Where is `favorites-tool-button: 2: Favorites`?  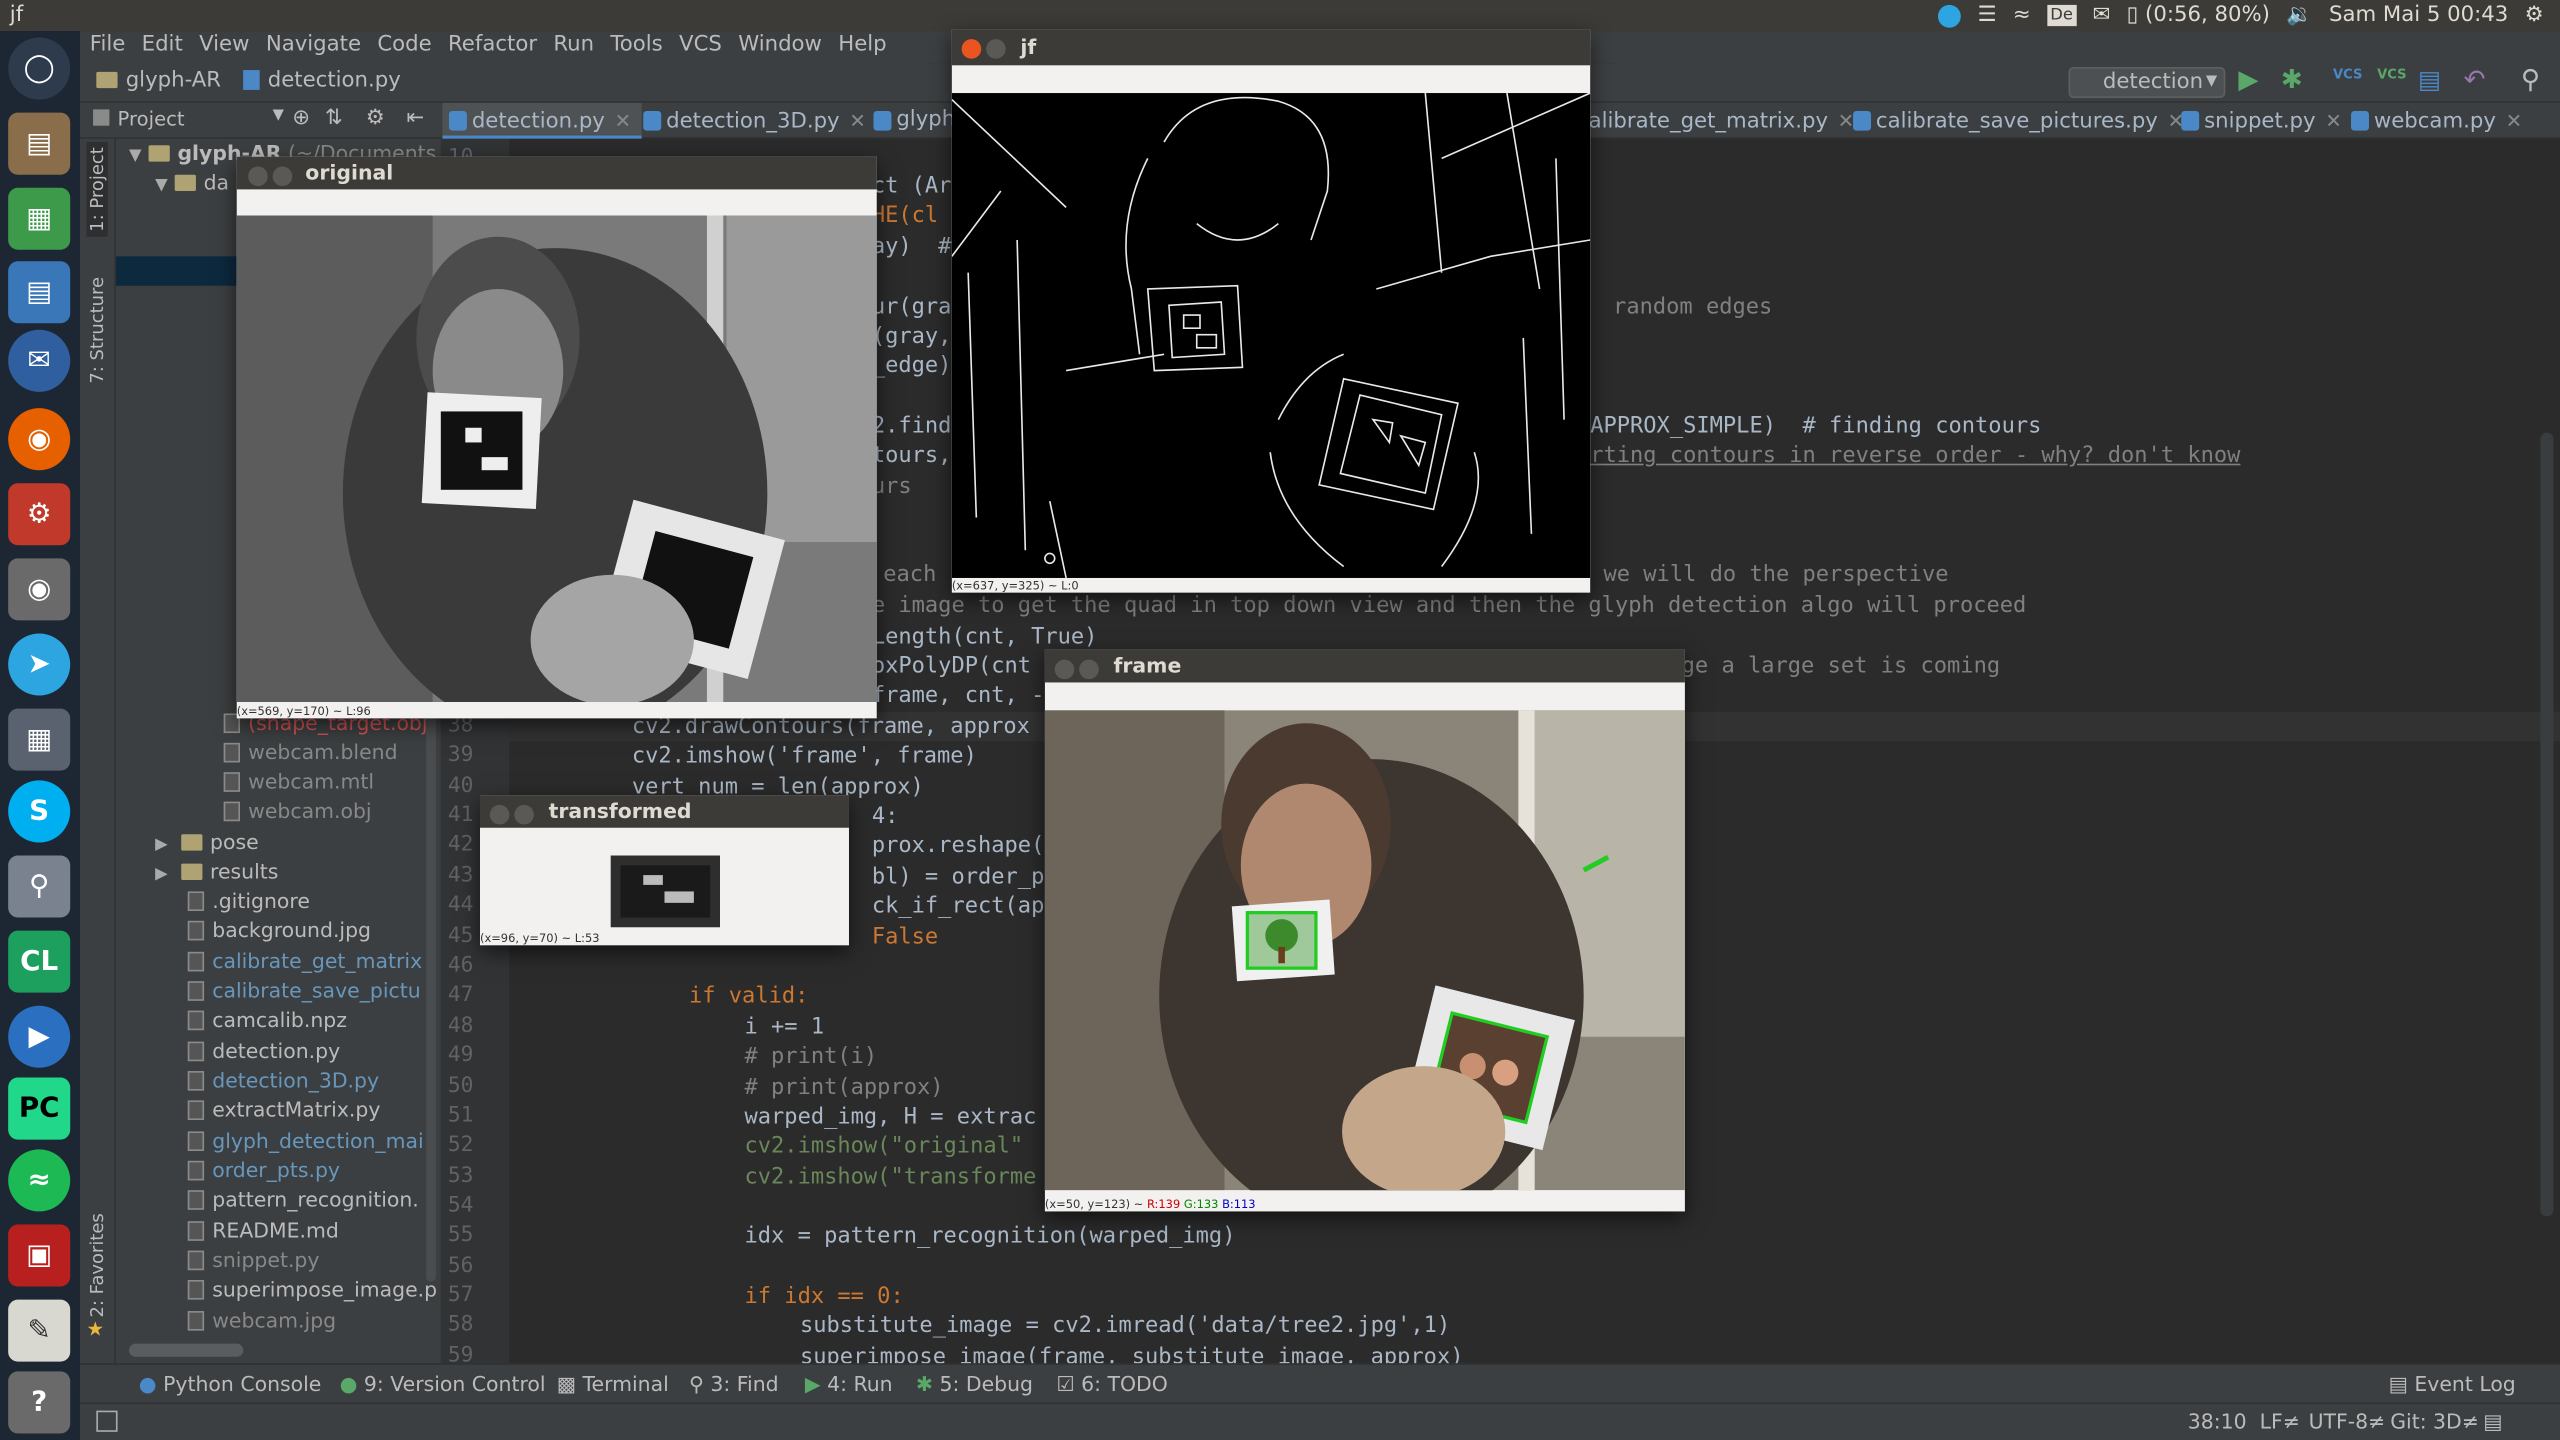
favorites-tool-button: 2: Favorites is located at coordinates (97, 1265).